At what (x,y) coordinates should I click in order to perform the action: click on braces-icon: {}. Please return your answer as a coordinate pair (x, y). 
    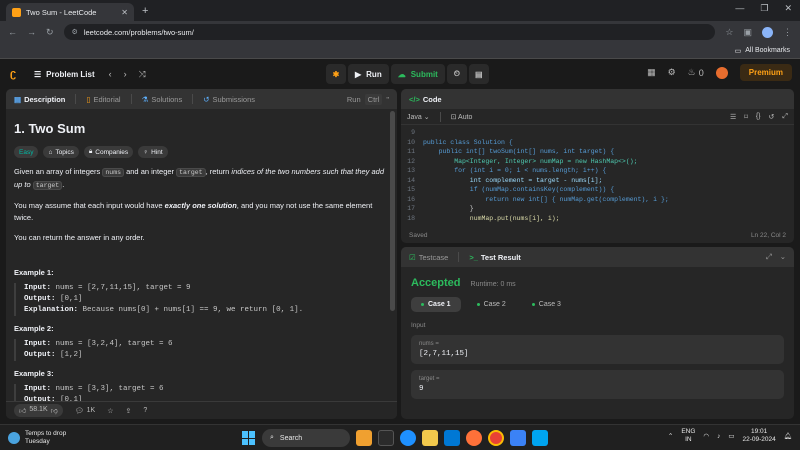
    Looking at the image, I should click on (758, 117).